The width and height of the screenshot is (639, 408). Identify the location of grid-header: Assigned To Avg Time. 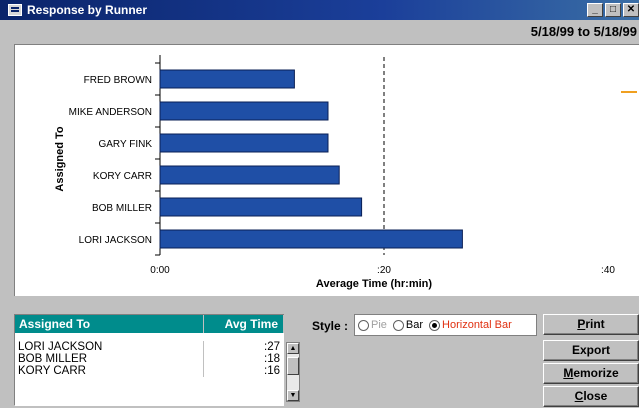
(149, 324).